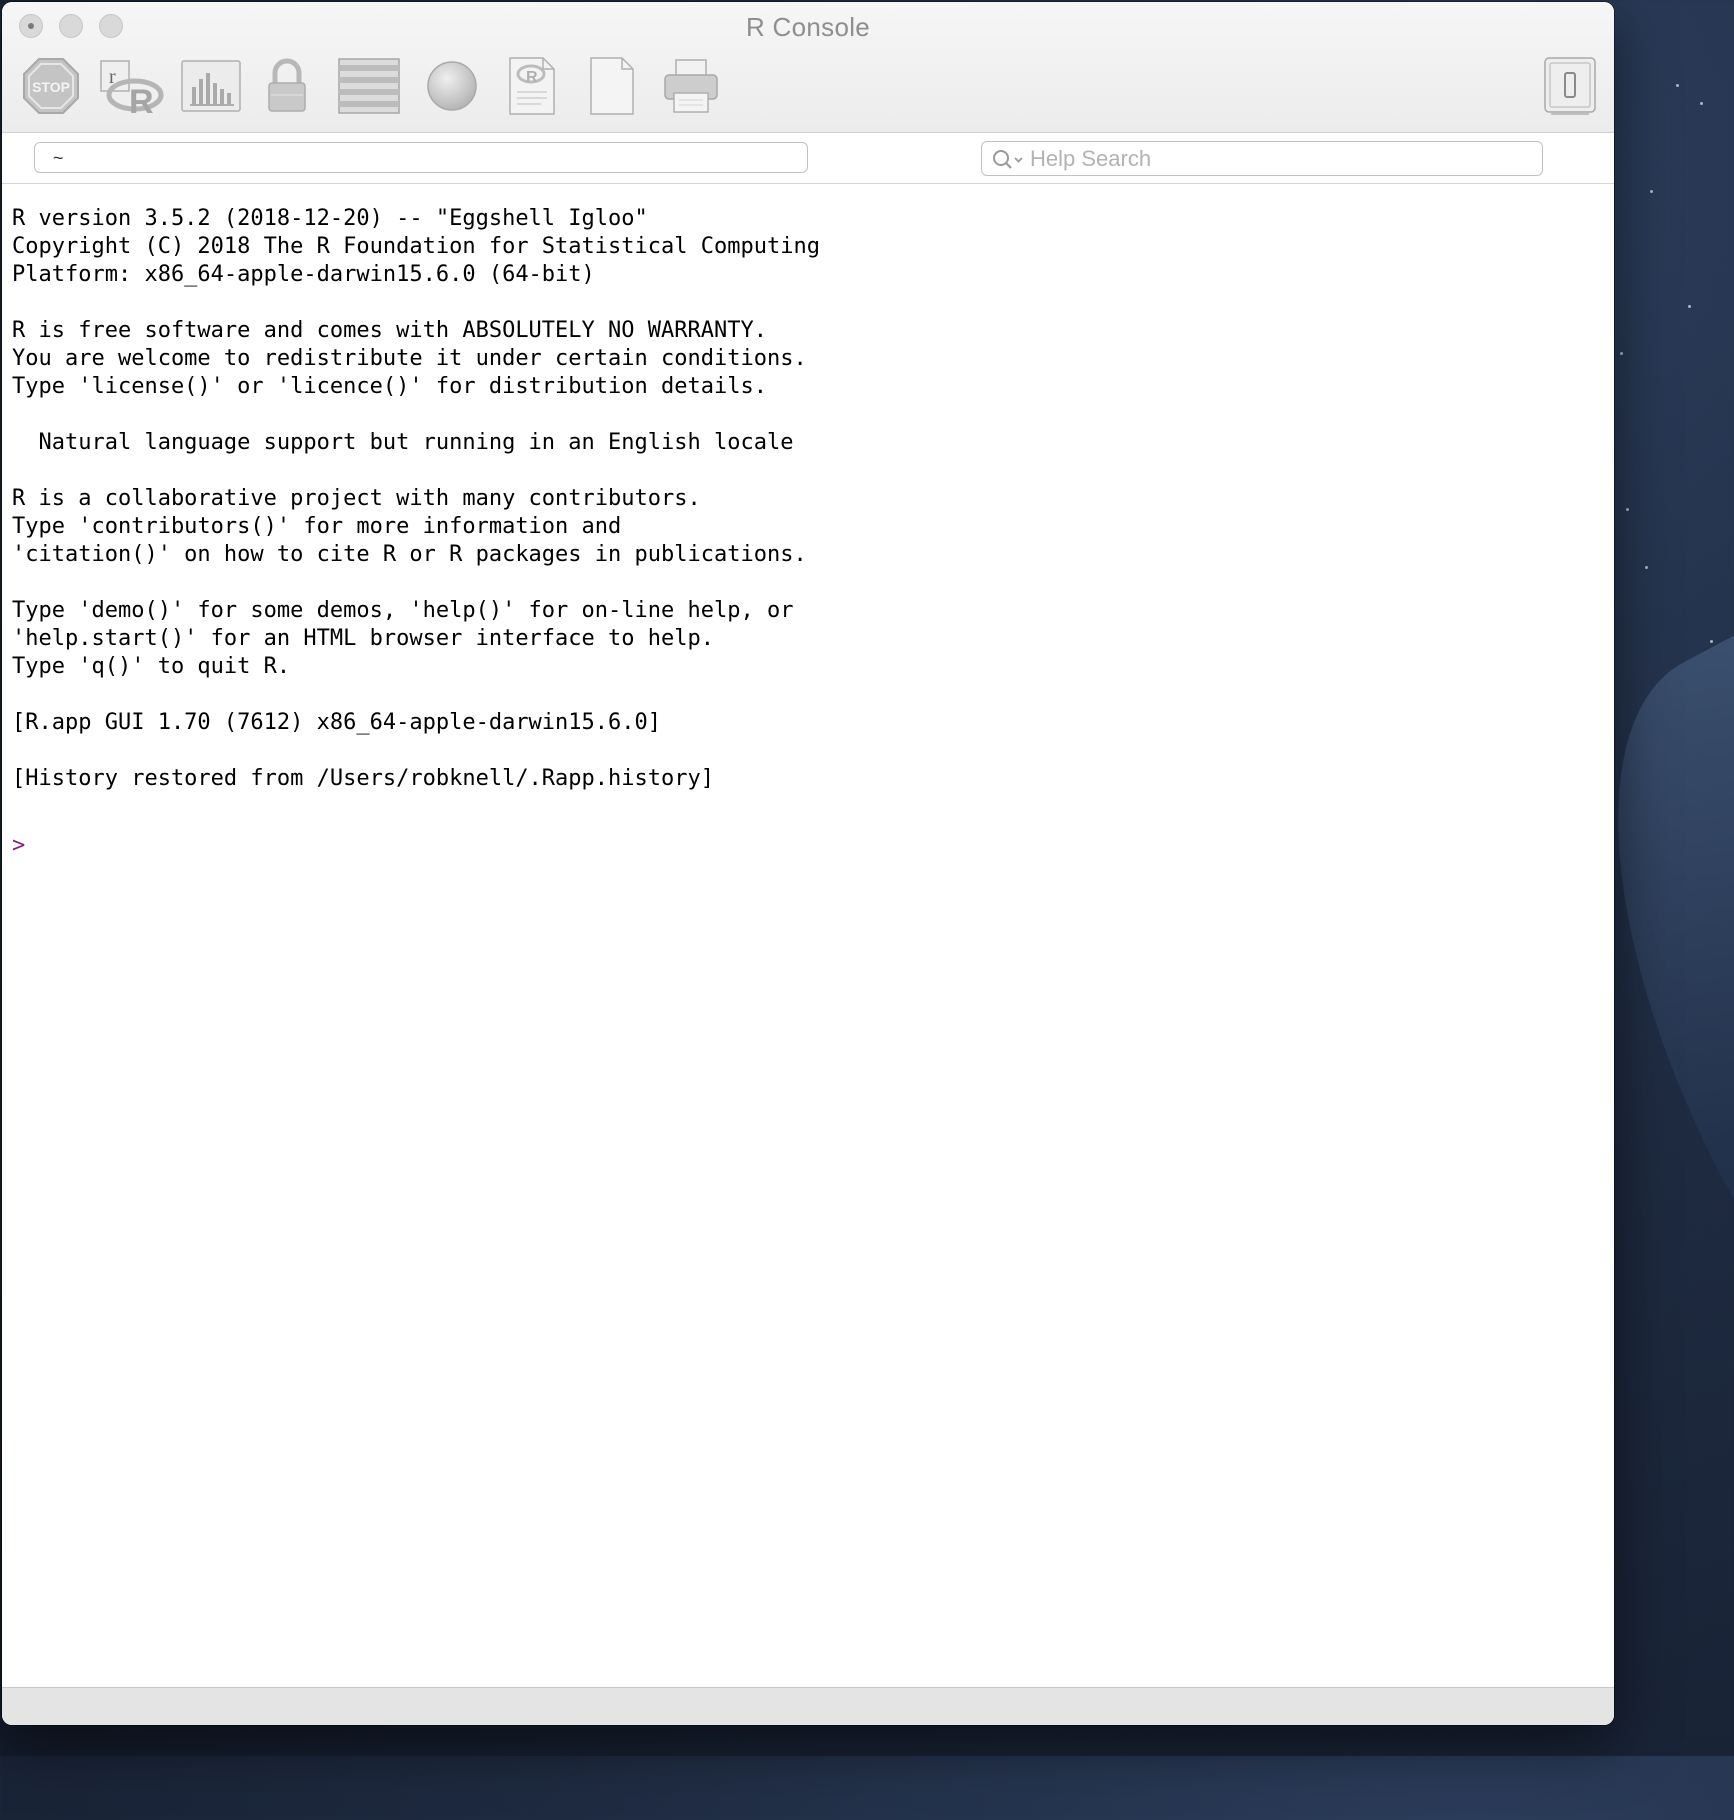 This screenshot has width=1734, height=1820. I want to click on lock-button, so click(287, 86).